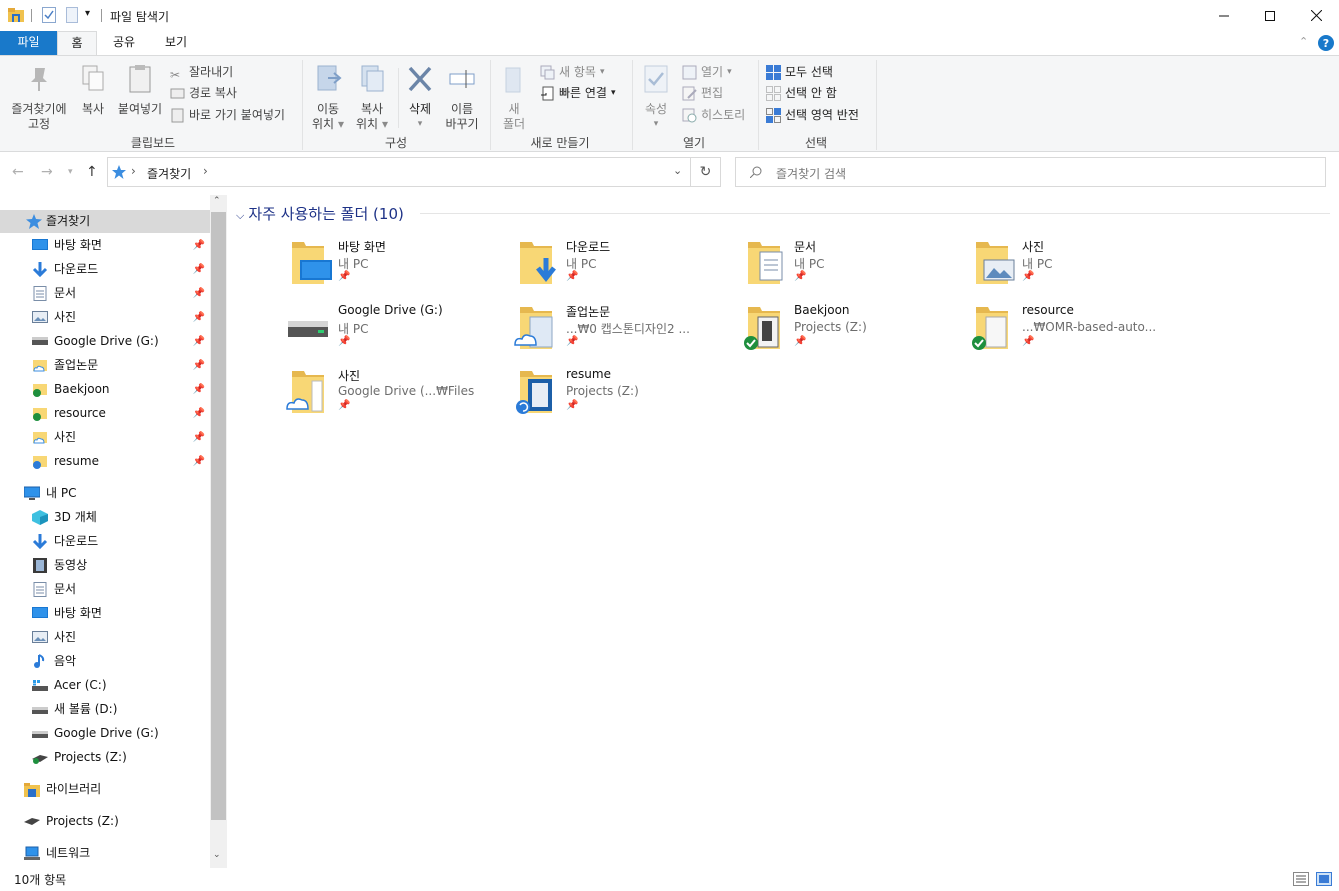 The height and width of the screenshot is (891, 1339). What do you see at coordinates (203, 93) in the screenshot?
I see `copy-path-button: 경로 복사` at bounding box center [203, 93].